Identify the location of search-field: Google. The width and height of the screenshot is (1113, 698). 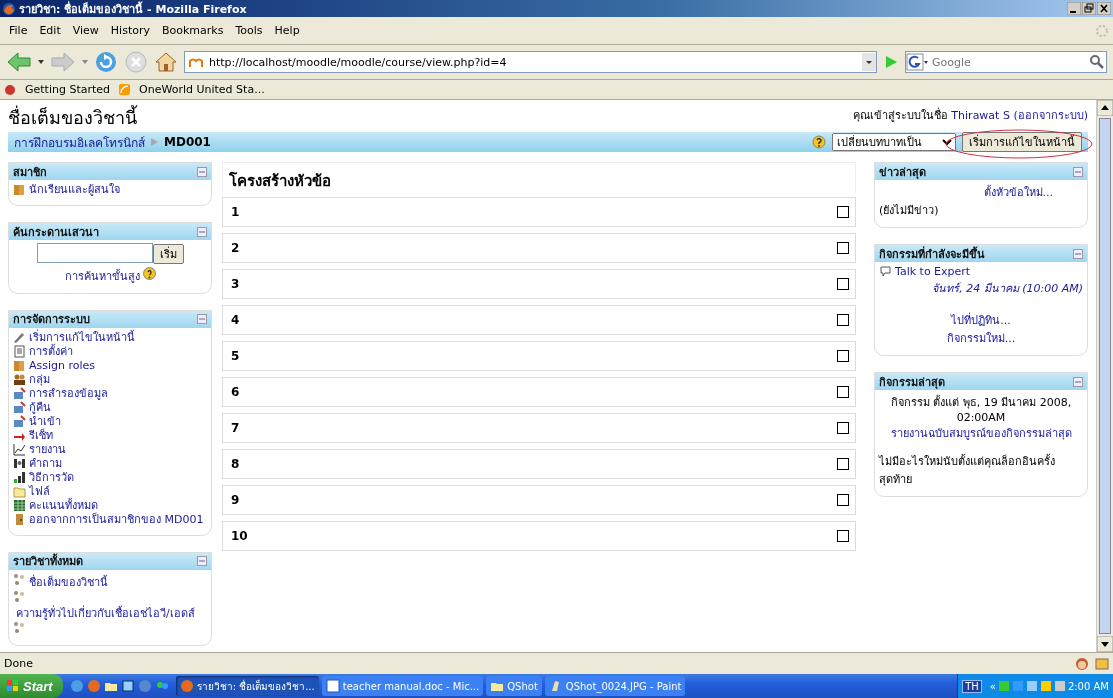
(1006, 62).